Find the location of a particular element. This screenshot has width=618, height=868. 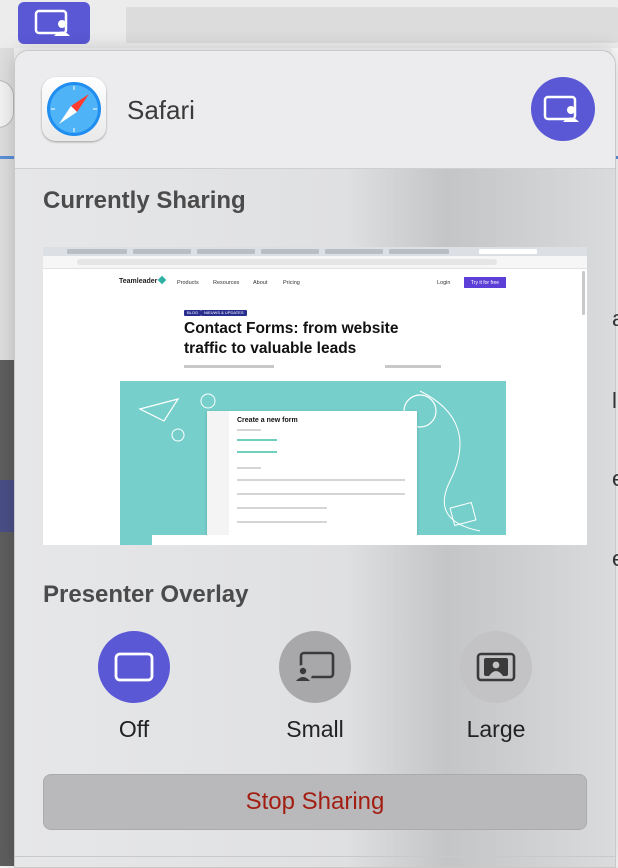

overlay-large-icon is located at coordinates (496, 667).